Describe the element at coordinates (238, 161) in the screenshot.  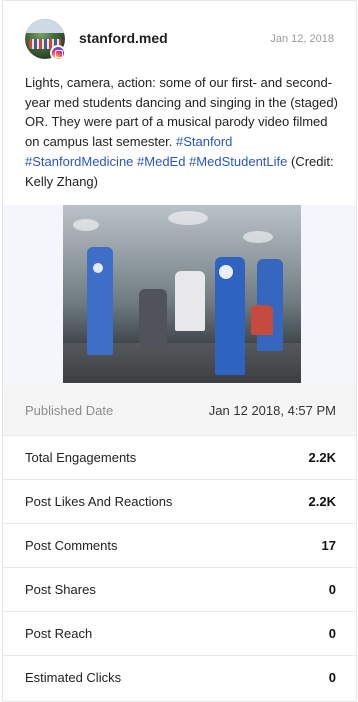
I see `hashtag-link: #MedStudentLife` at that location.